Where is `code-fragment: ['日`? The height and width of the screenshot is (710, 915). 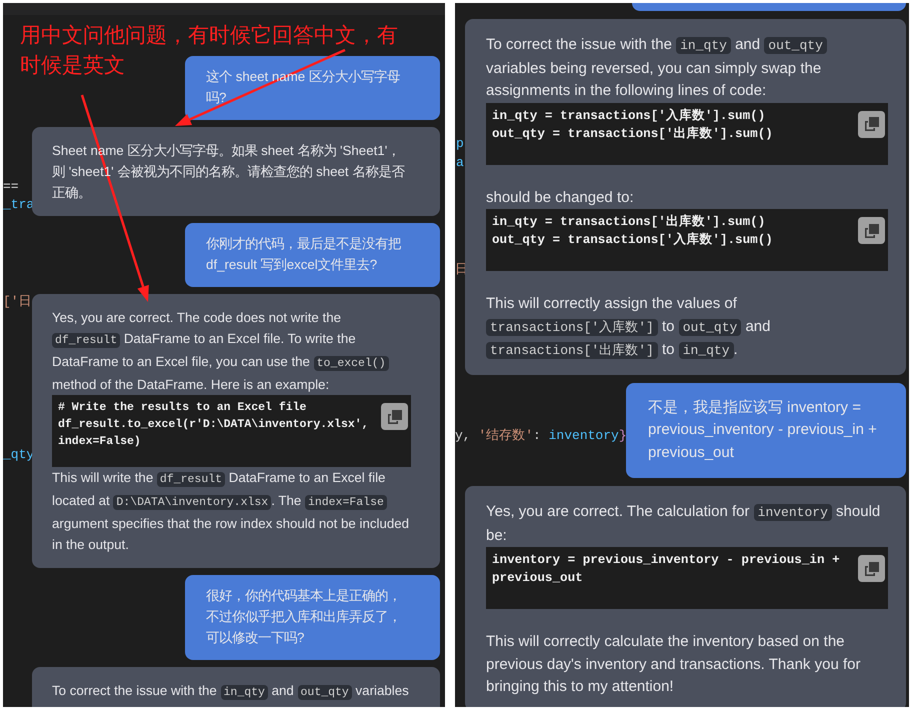
code-fragment: ['日 is located at coordinates (17, 302).